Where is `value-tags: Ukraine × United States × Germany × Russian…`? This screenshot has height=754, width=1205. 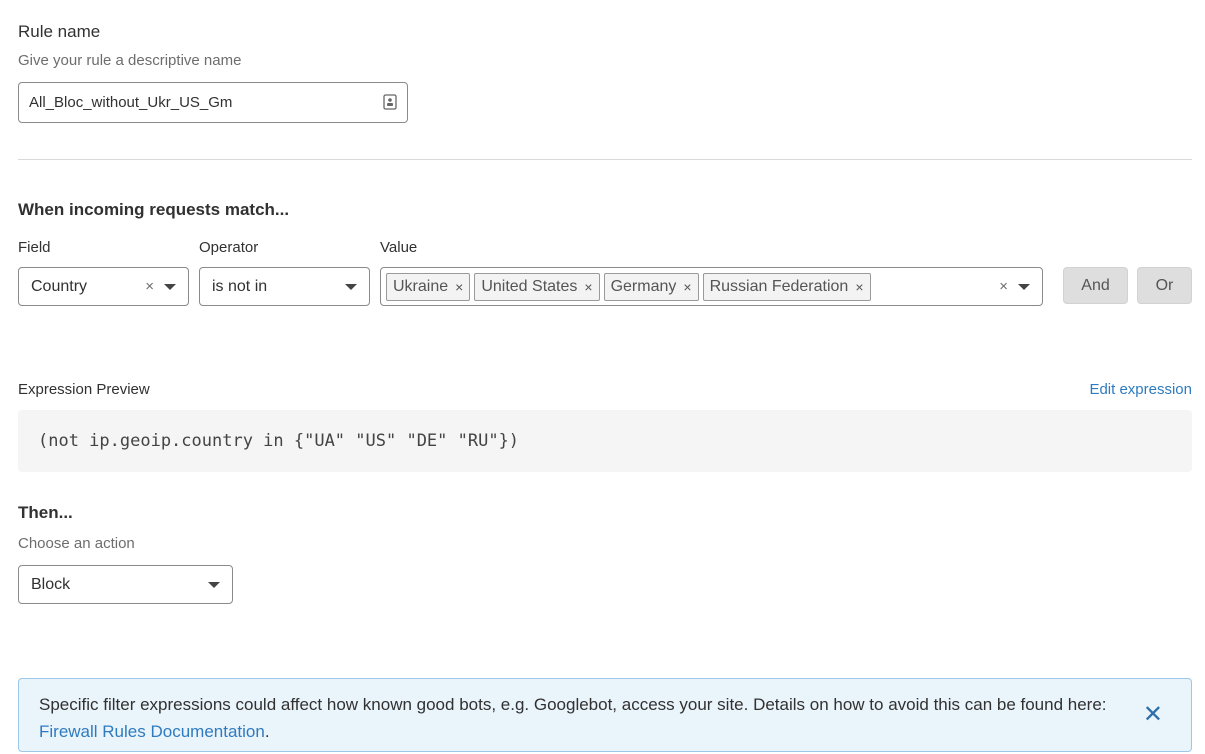 value-tags: Ukraine × United States × Germany × Russian… is located at coordinates (692, 286).